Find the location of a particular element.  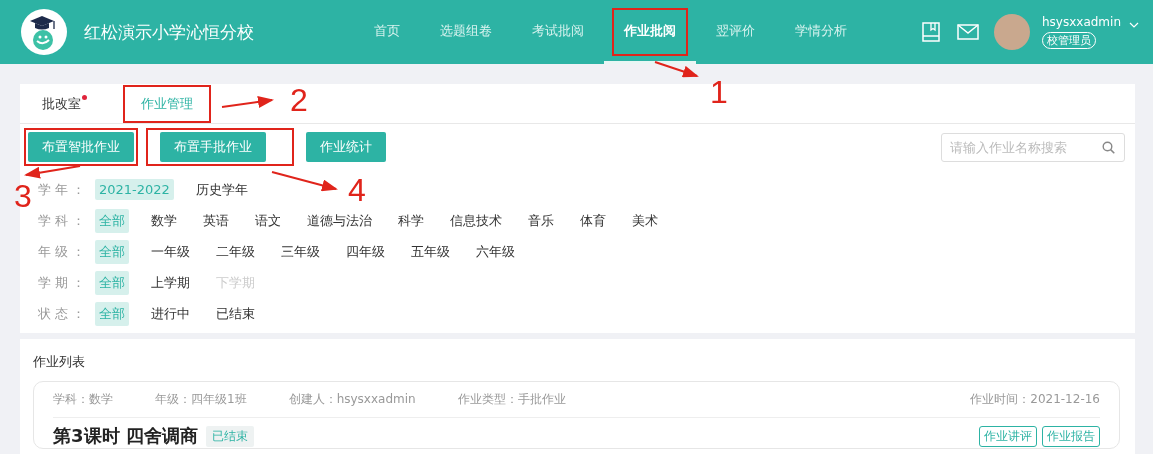

filter-label: 学 期 ： is located at coordinates (62, 282).